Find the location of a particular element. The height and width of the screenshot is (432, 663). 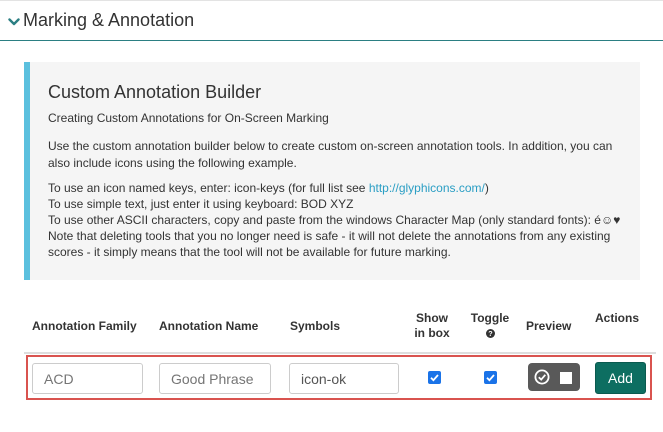

chevron-down-icon is located at coordinates (14, 21).